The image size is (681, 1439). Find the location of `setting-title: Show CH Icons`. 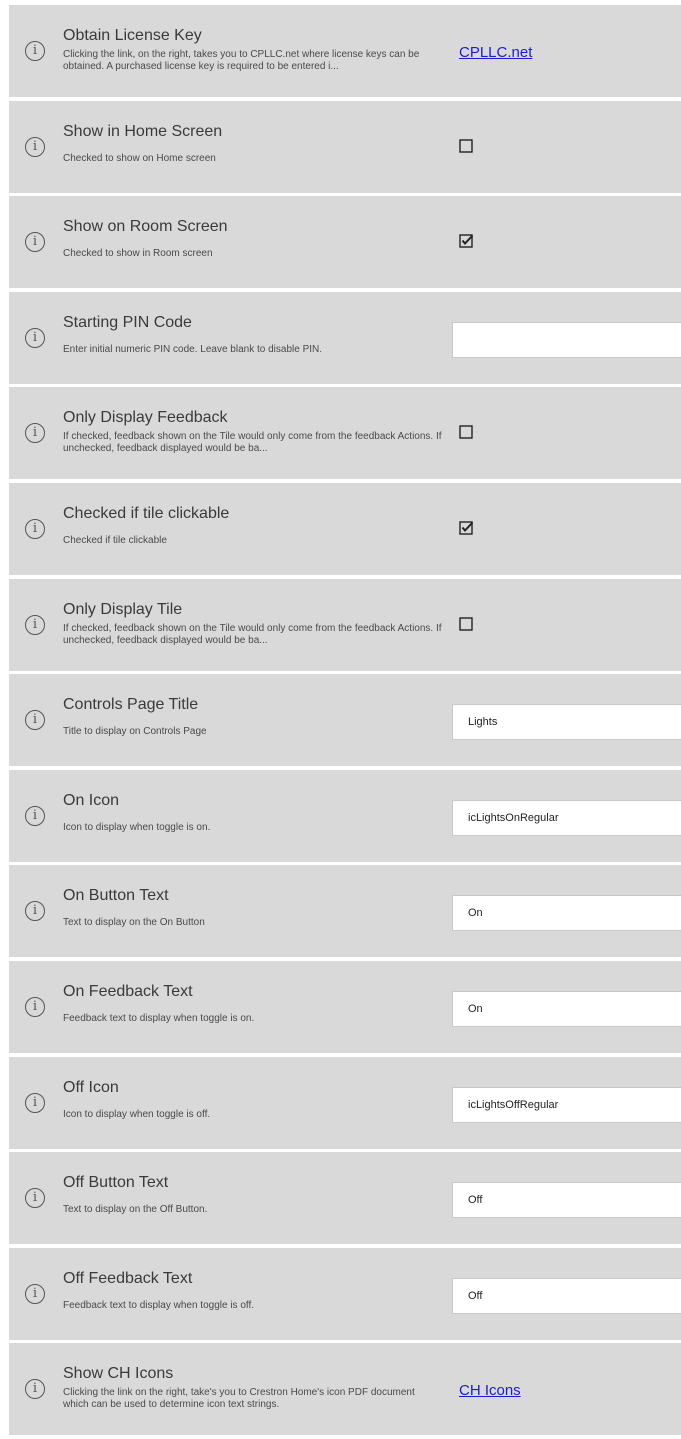

setting-title: Show CH Icons is located at coordinates (118, 1374).